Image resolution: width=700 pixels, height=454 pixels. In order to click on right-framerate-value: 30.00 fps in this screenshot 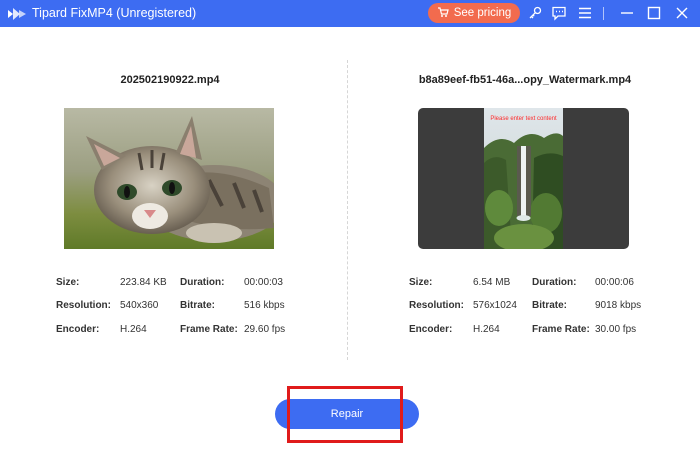, I will do `click(616, 329)`.